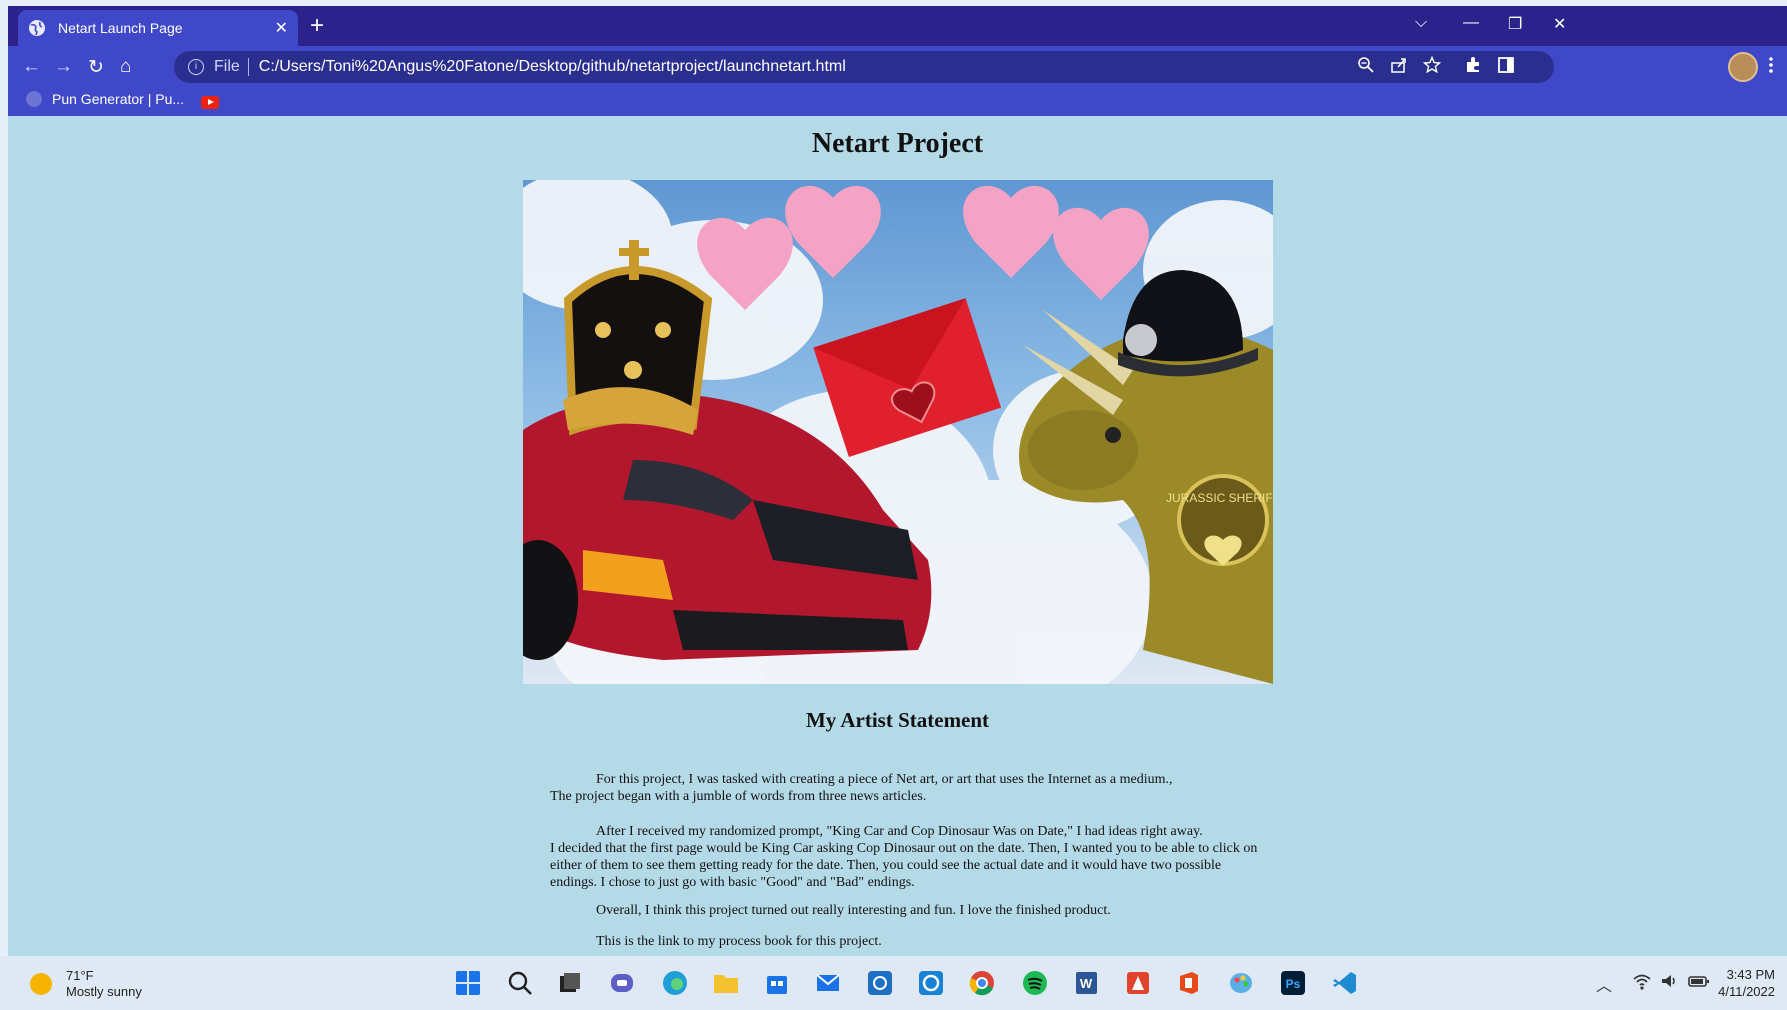 The image size is (1787, 1010). I want to click on title-bar: Netart Launch Page ✕ + ⌵ — ❐ ✕, so click(897, 26).